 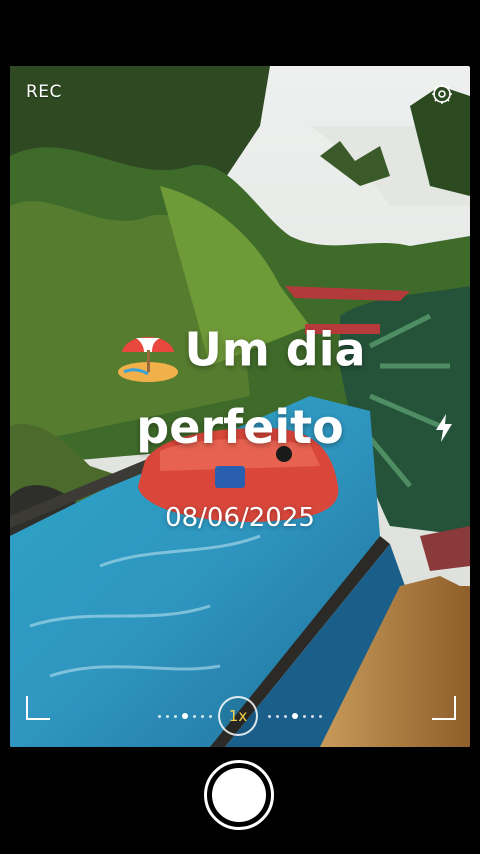 I want to click on flash-icon, so click(x=444, y=428).